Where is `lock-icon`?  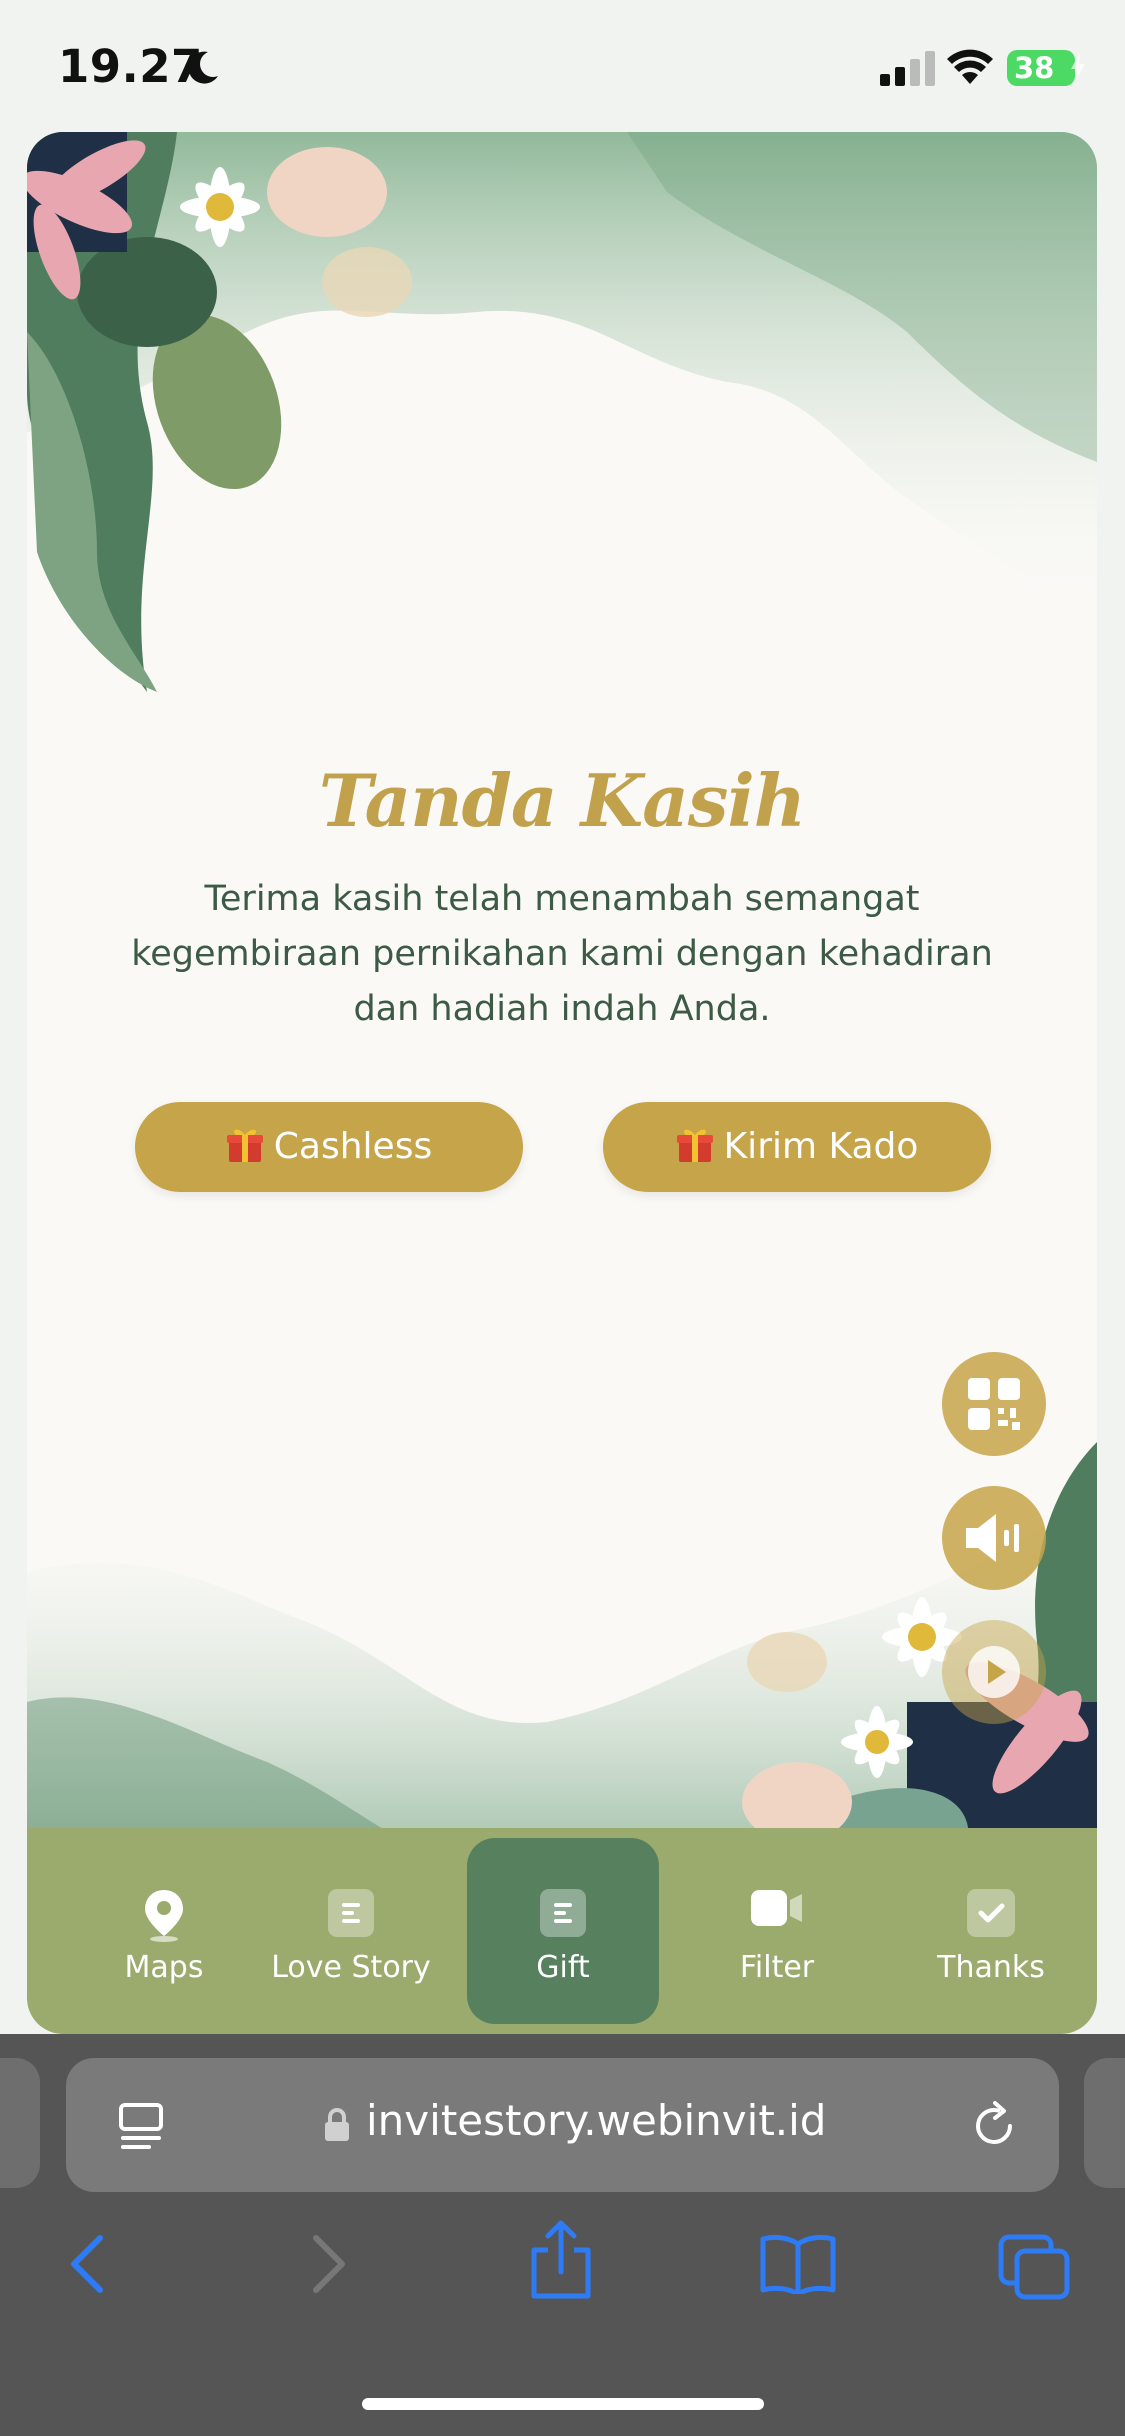 lock-icon is located at coordinates (337, 2124).